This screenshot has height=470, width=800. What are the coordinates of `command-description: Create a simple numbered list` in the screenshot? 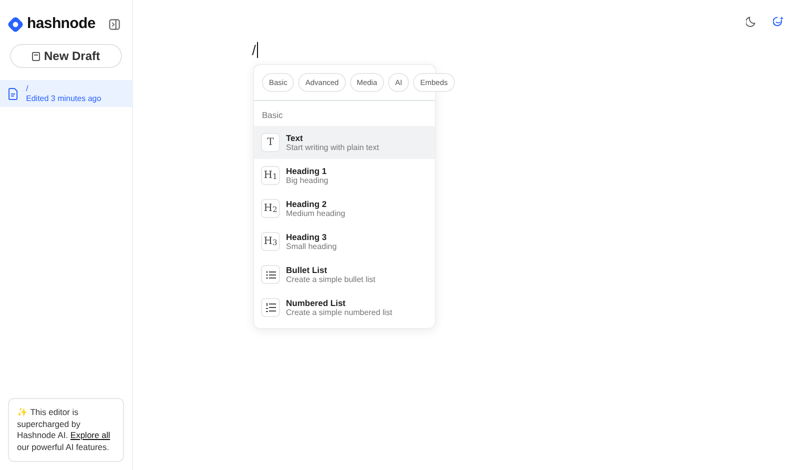 It's located at (339, 313).